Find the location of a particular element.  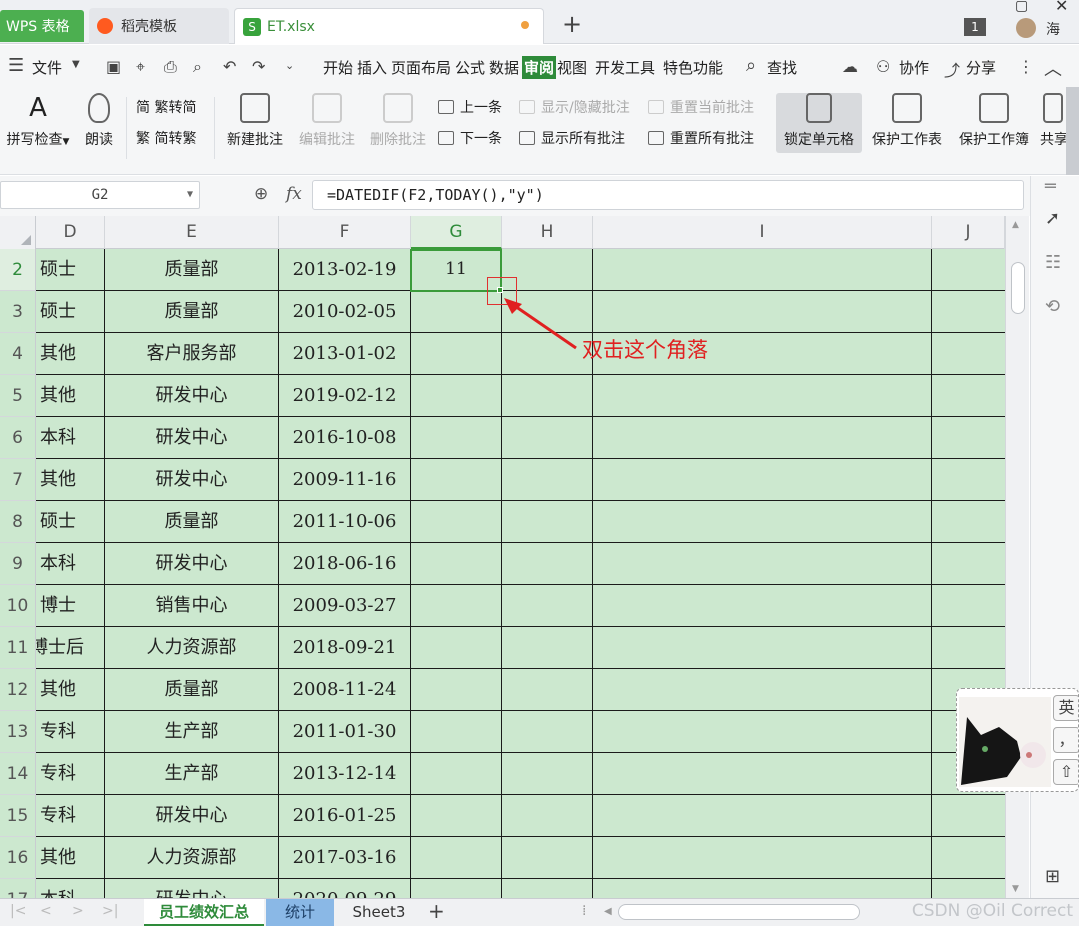

sync-icon: ⟲ is located at coordinates (1052, 306).